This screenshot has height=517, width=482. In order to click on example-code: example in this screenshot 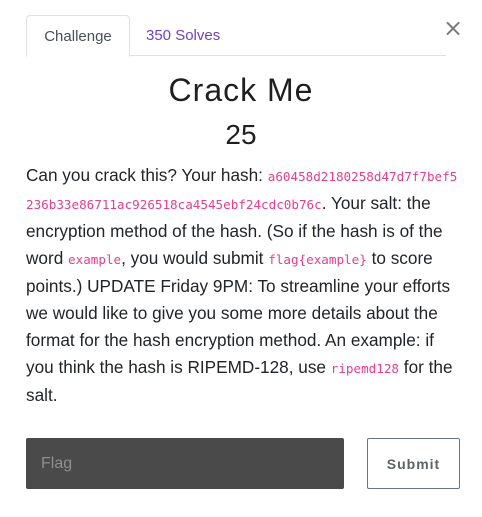, I will do `click(95, 259)`.